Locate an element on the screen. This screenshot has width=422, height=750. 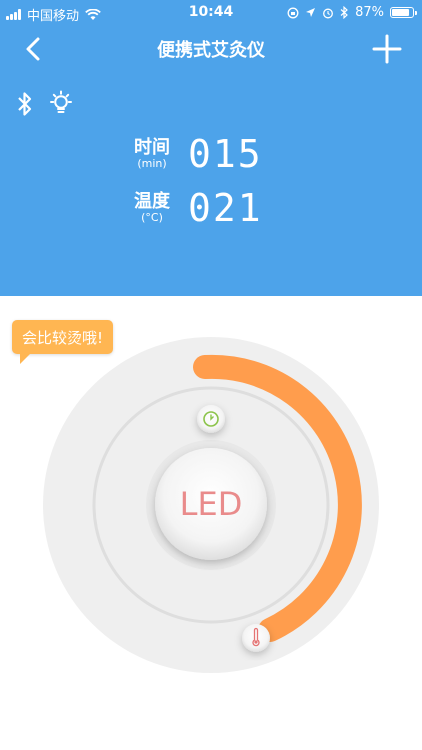
plus-icon is located at coordinates (387, 49).